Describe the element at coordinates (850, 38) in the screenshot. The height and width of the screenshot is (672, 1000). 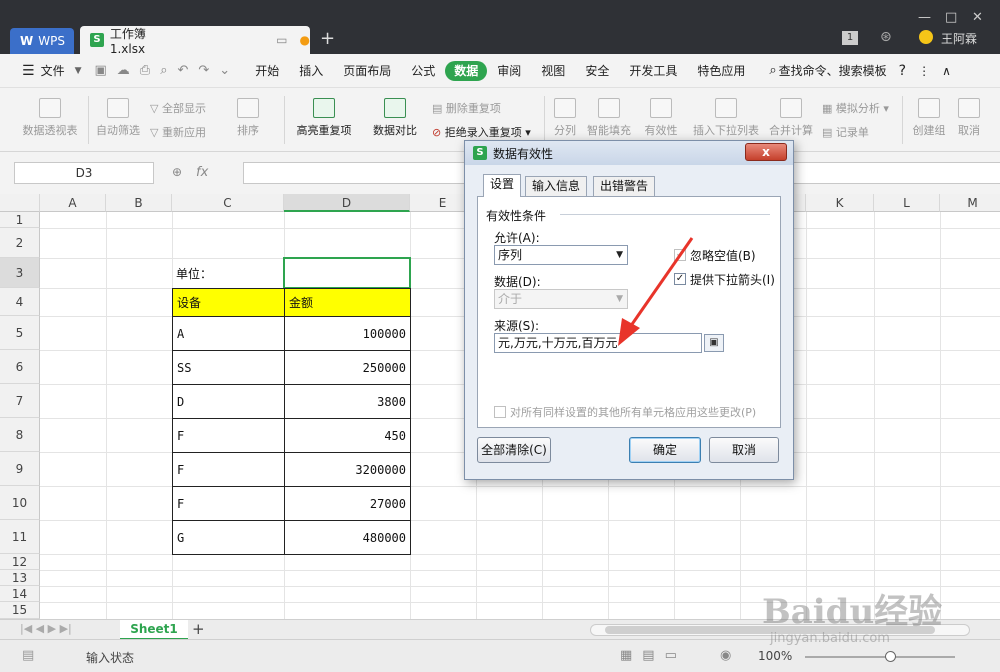
I see `window-count-badge: 1` at that location.